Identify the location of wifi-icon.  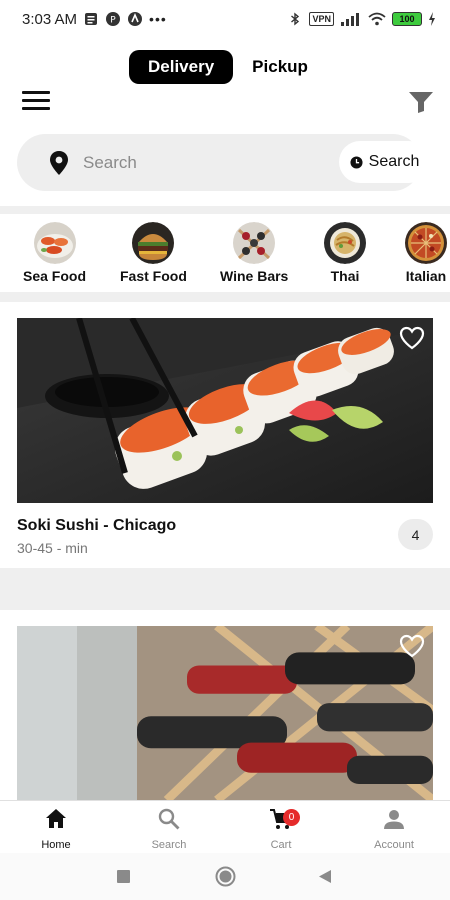
(377, 19).